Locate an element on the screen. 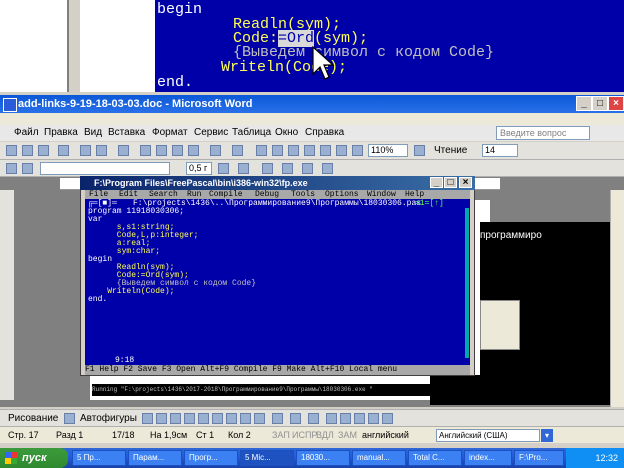  font-size-select: 14 is located at coordinates (500, 150).